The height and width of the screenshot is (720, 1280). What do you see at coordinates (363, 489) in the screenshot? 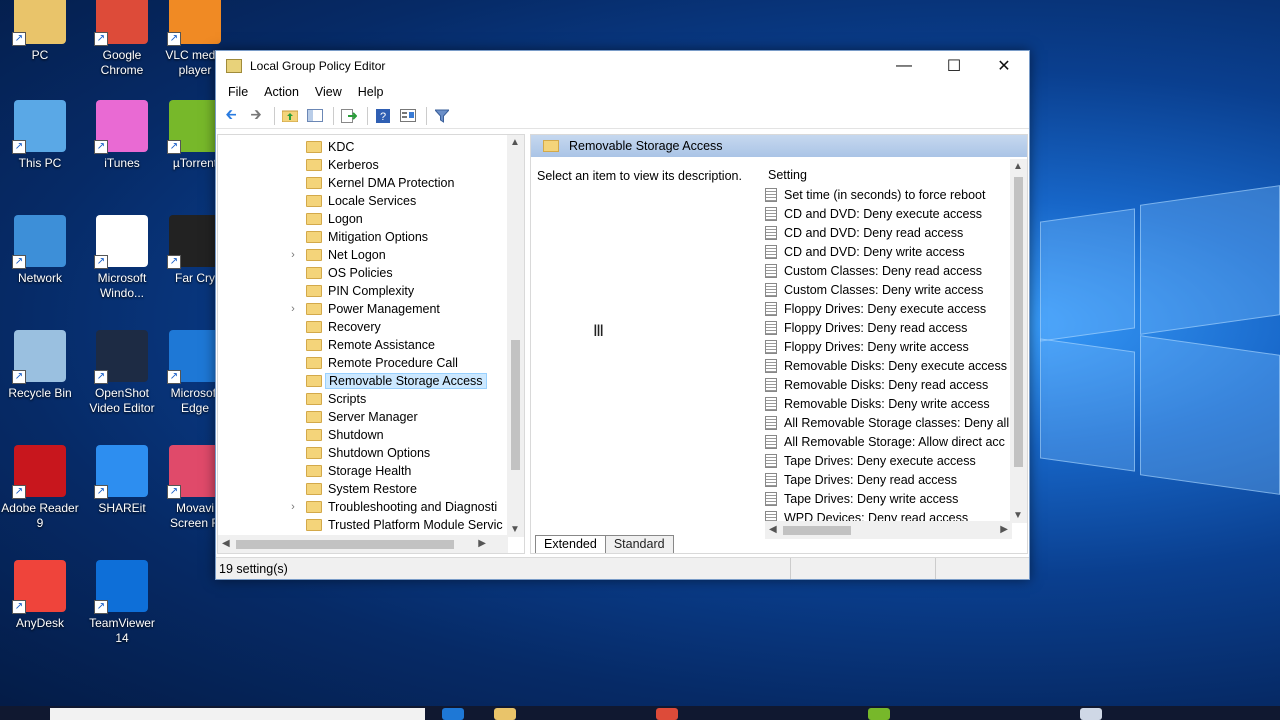
I see `tree-item: System Restore` at bounding box center [363, 489].